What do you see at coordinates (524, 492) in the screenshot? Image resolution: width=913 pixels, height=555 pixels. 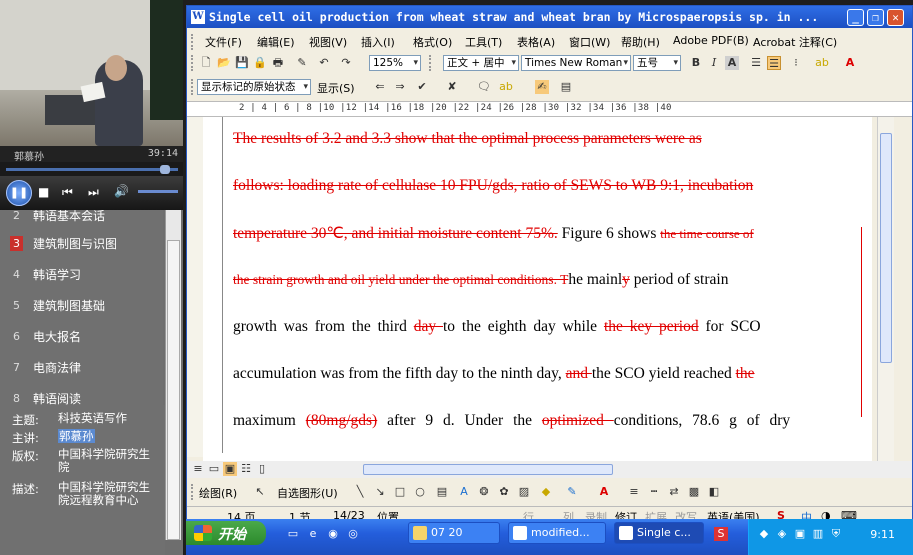 I see `picture-icon: ▨` at bounding box center [524, 492].